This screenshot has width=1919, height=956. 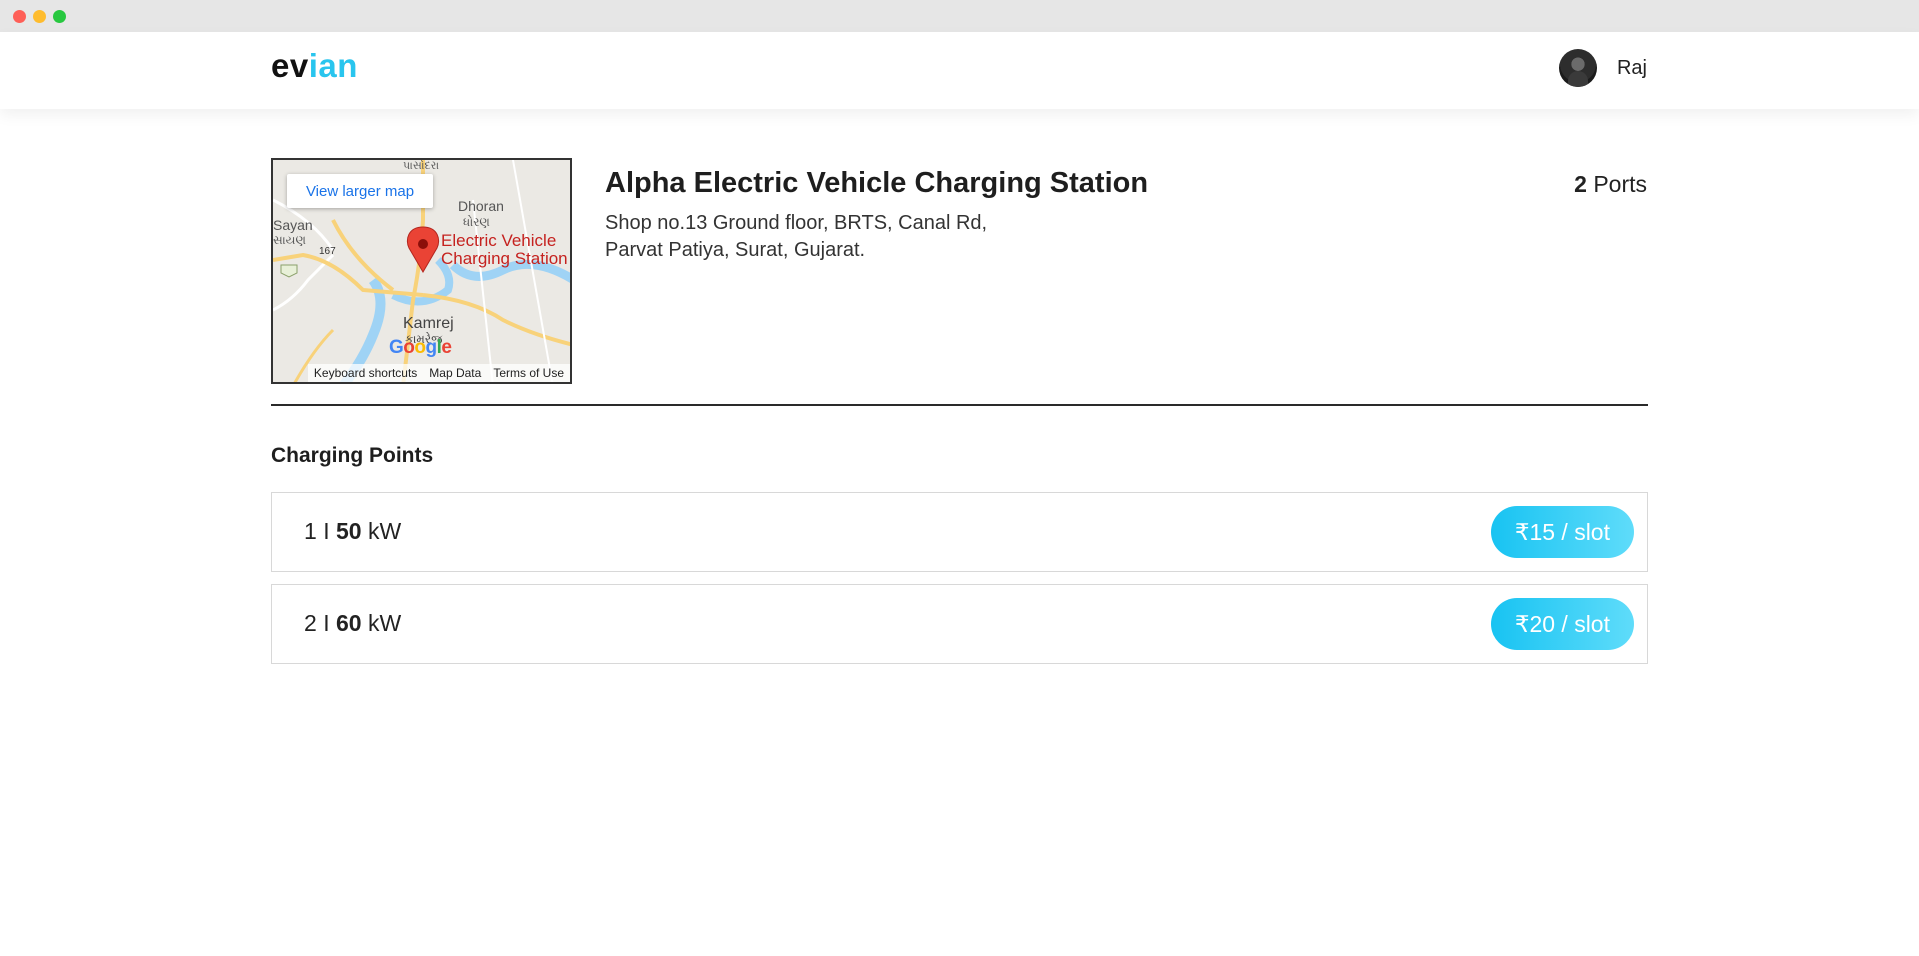 I want to click on minimize-window-button, so click(x=39, y=16).